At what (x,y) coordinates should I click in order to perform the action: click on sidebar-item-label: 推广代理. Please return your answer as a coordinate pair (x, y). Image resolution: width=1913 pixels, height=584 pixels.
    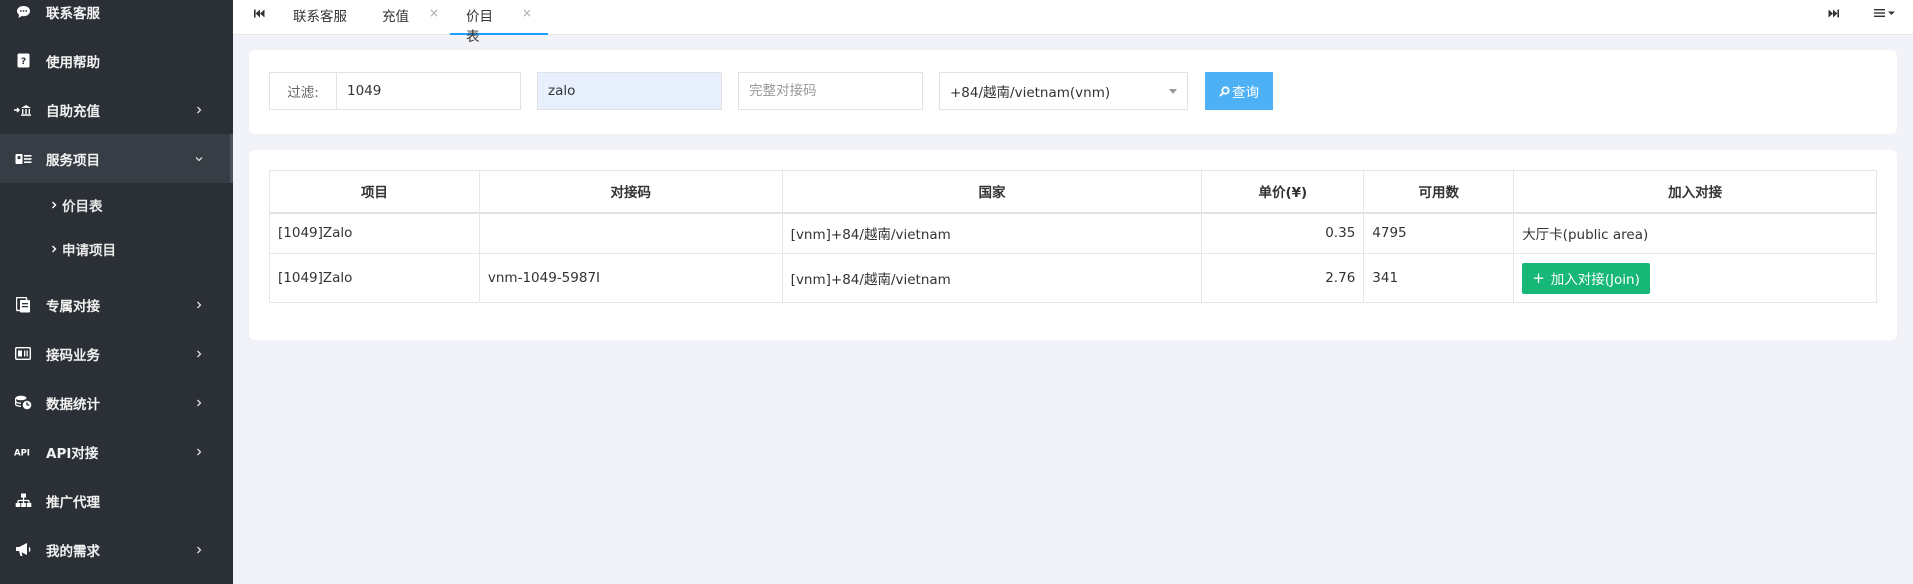
    Looking at the image, I should click on (73, 502).